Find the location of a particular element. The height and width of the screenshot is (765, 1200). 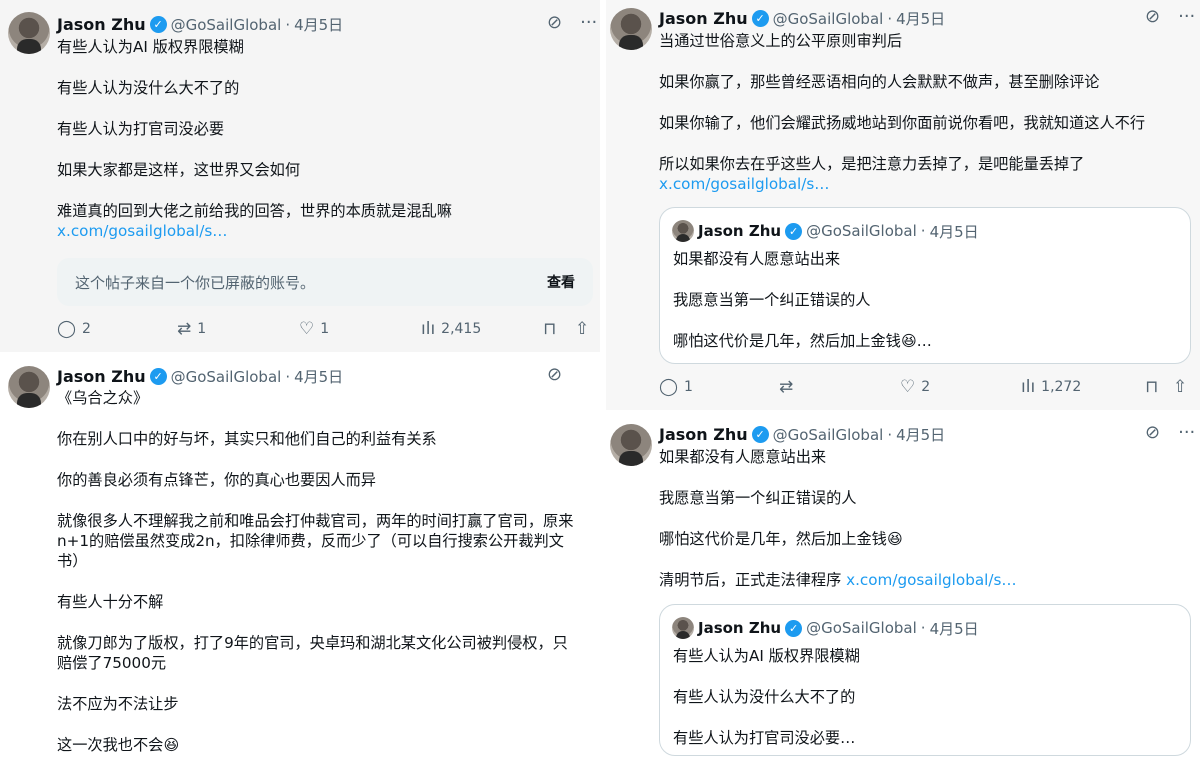

quote-header: Jason Zhu ✓ @GoSailGlobal · 4月5日 is located at coordinates (825, 231).